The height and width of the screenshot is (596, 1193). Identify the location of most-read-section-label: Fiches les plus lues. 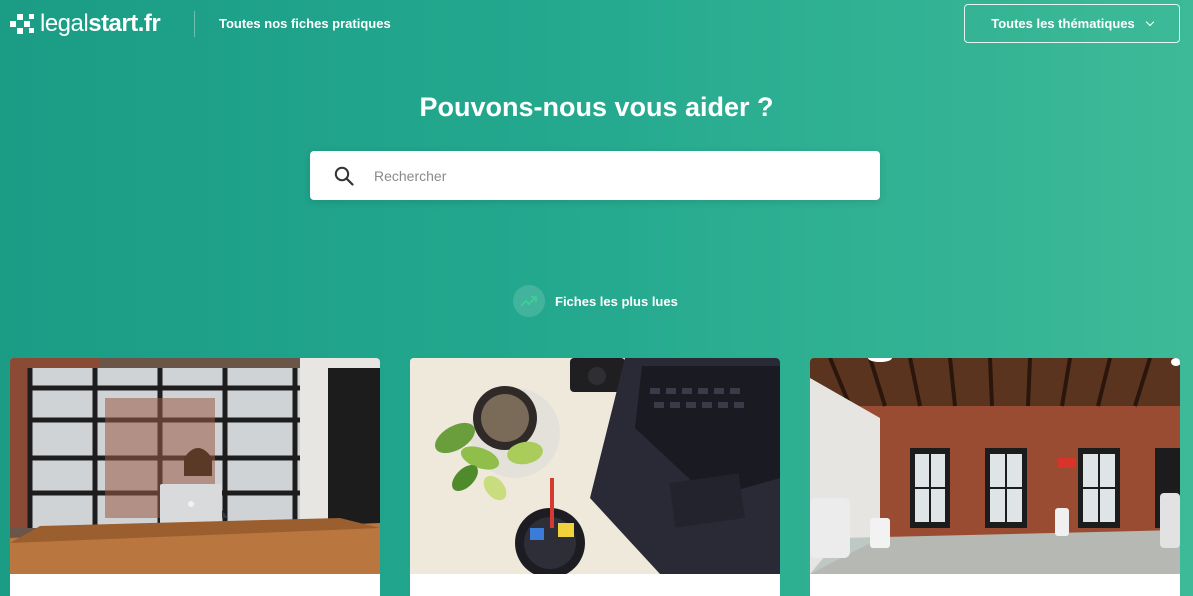
(595, 301).